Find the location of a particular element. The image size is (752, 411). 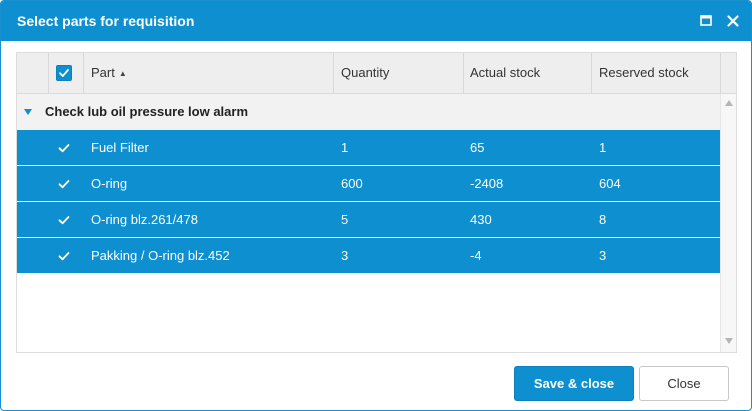

table-row: Pakking / O-ring blz.452 3 -4 3 is located at coordinates (368, 255).